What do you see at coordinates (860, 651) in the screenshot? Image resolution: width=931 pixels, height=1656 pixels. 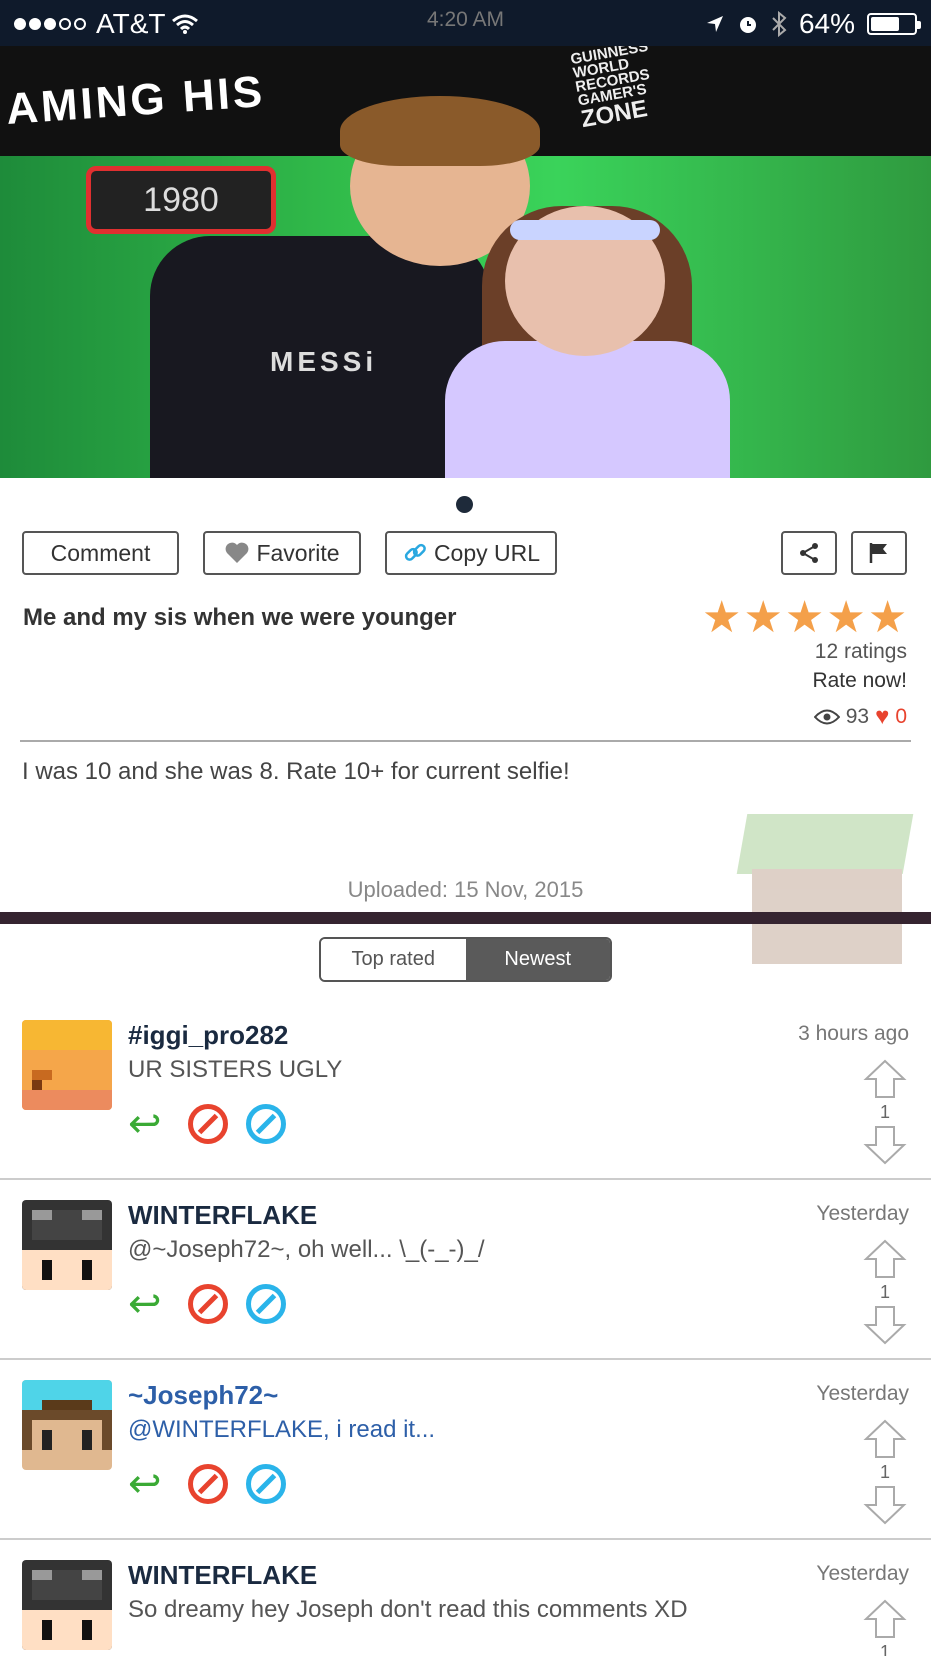 I see `ratings-count: 12 ratings` at bounding box center [860, 651].